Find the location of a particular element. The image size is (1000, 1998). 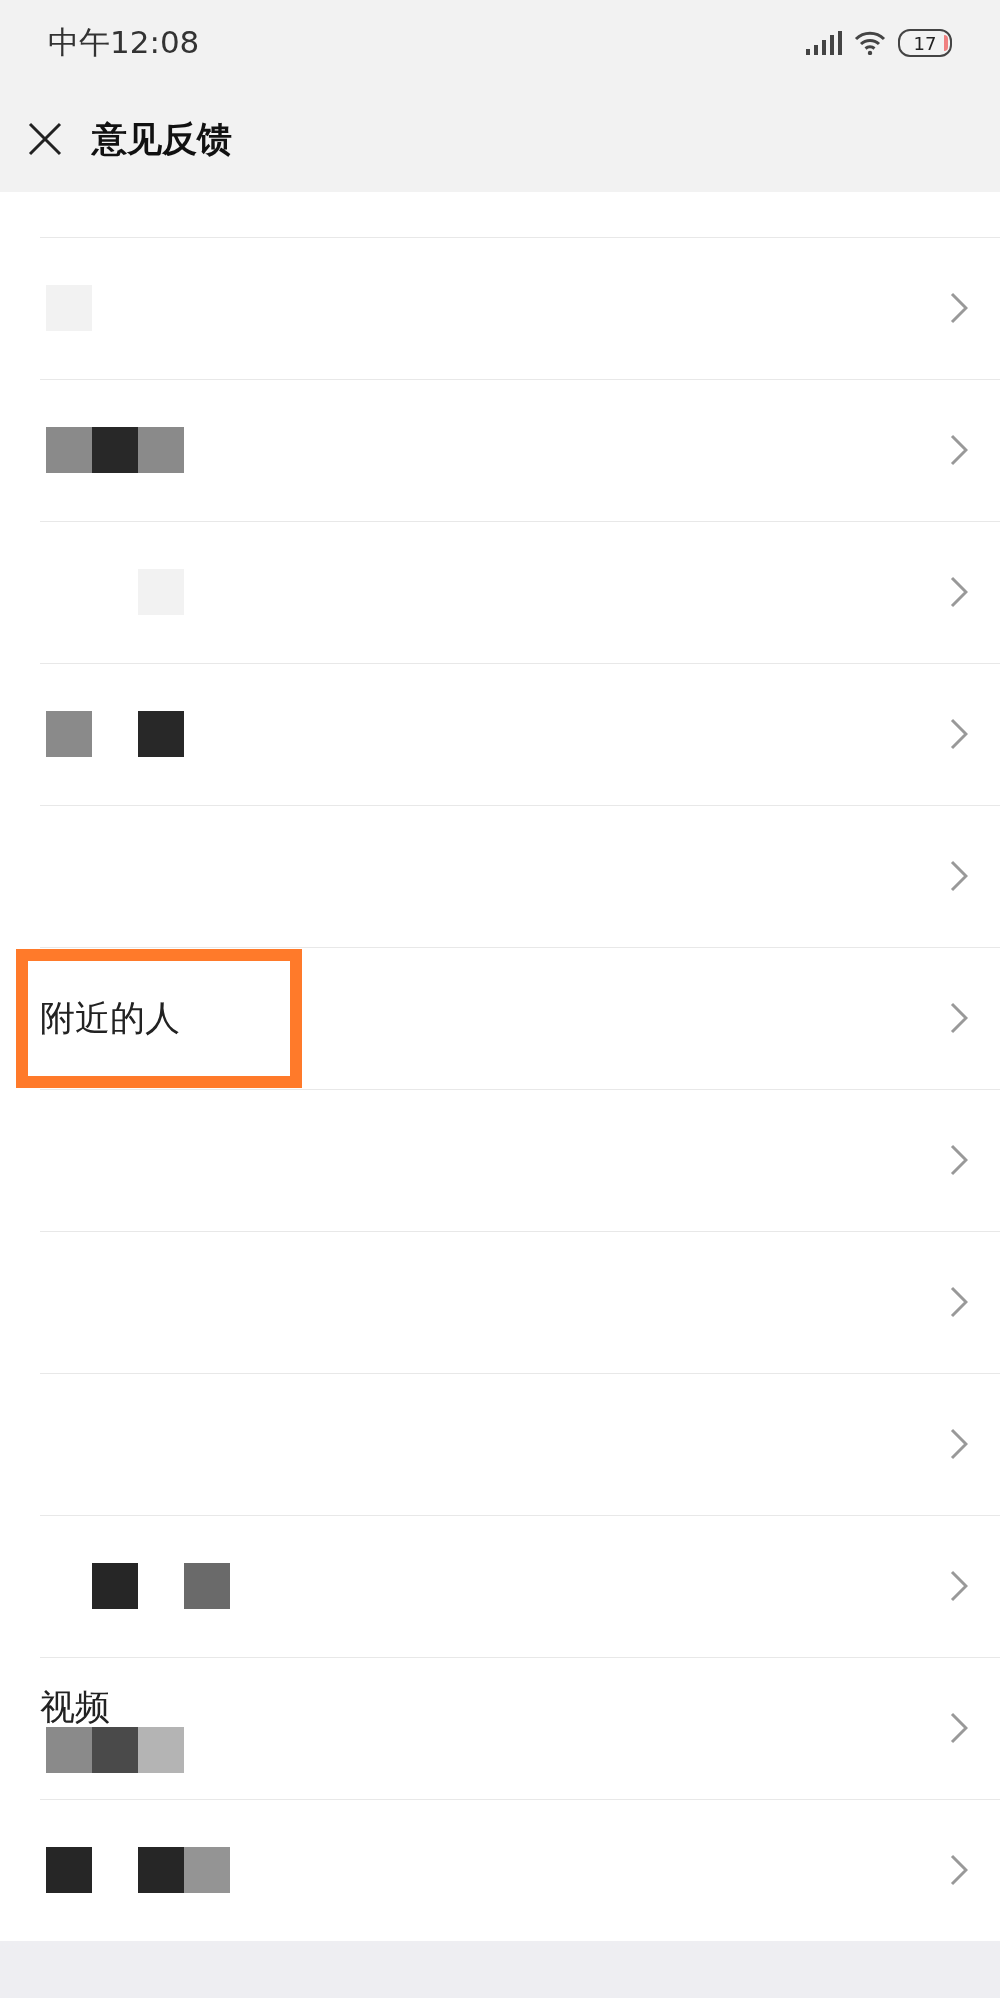

wifi-icon is located at coordinates (870, 43).